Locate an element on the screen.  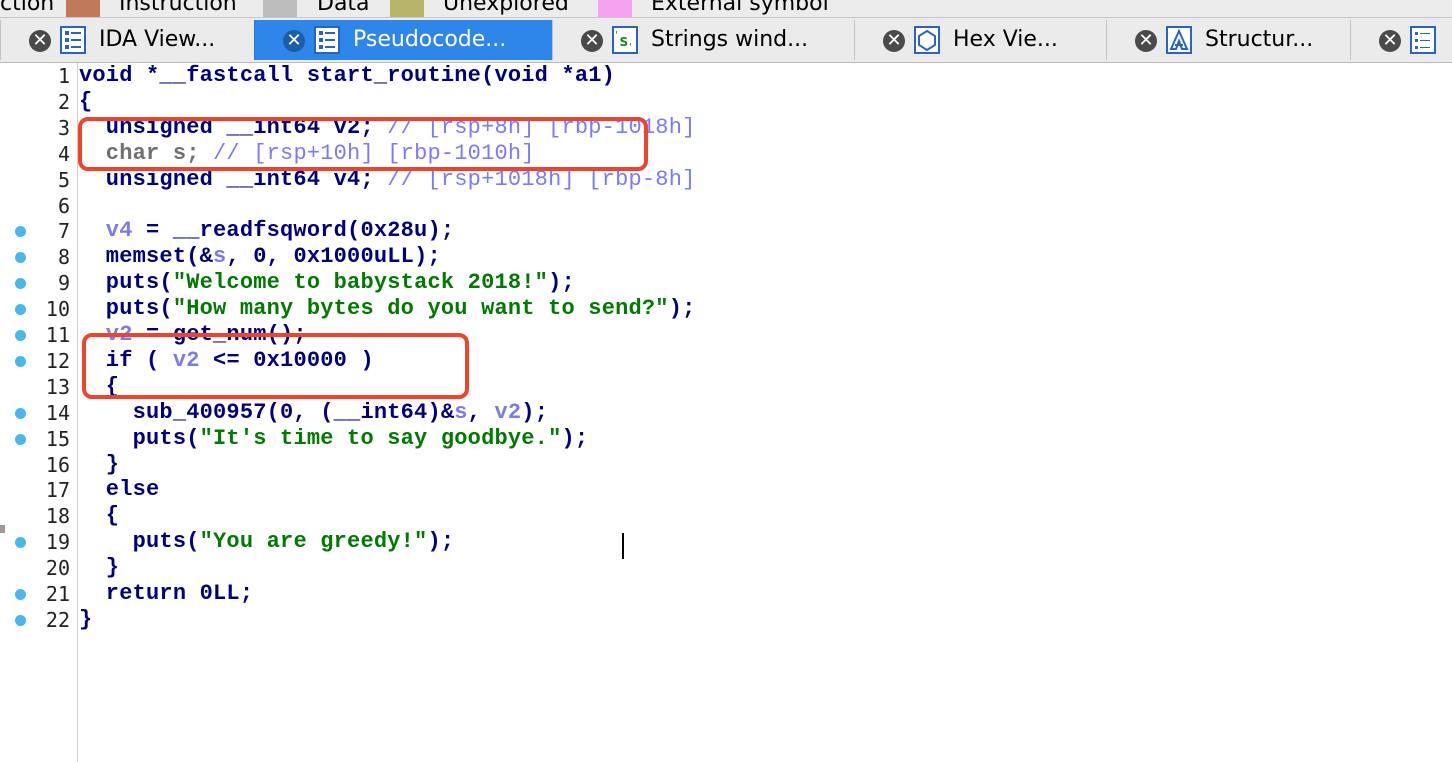
code-token: v4 is located at coordinates (106, 231).